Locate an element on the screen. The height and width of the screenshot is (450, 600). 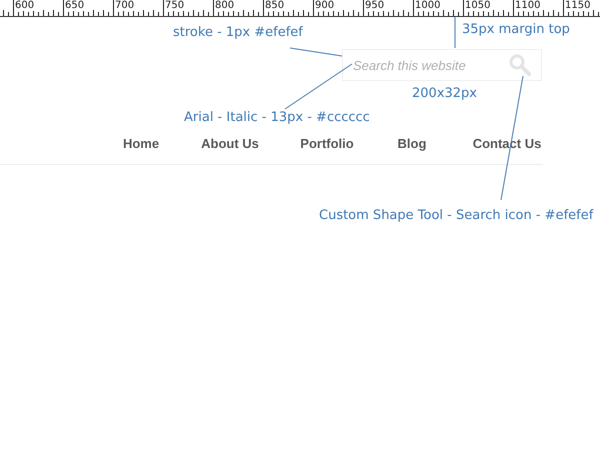
annotation-text: 200x32px is located at coordinates (444, 94).